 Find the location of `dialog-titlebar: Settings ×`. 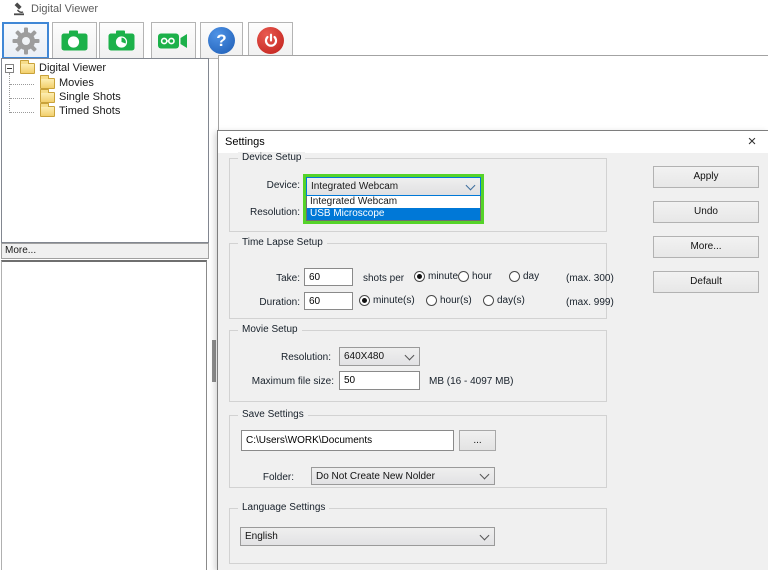

dialog-titlebar: Settings × is located at coordinates (493, 142).